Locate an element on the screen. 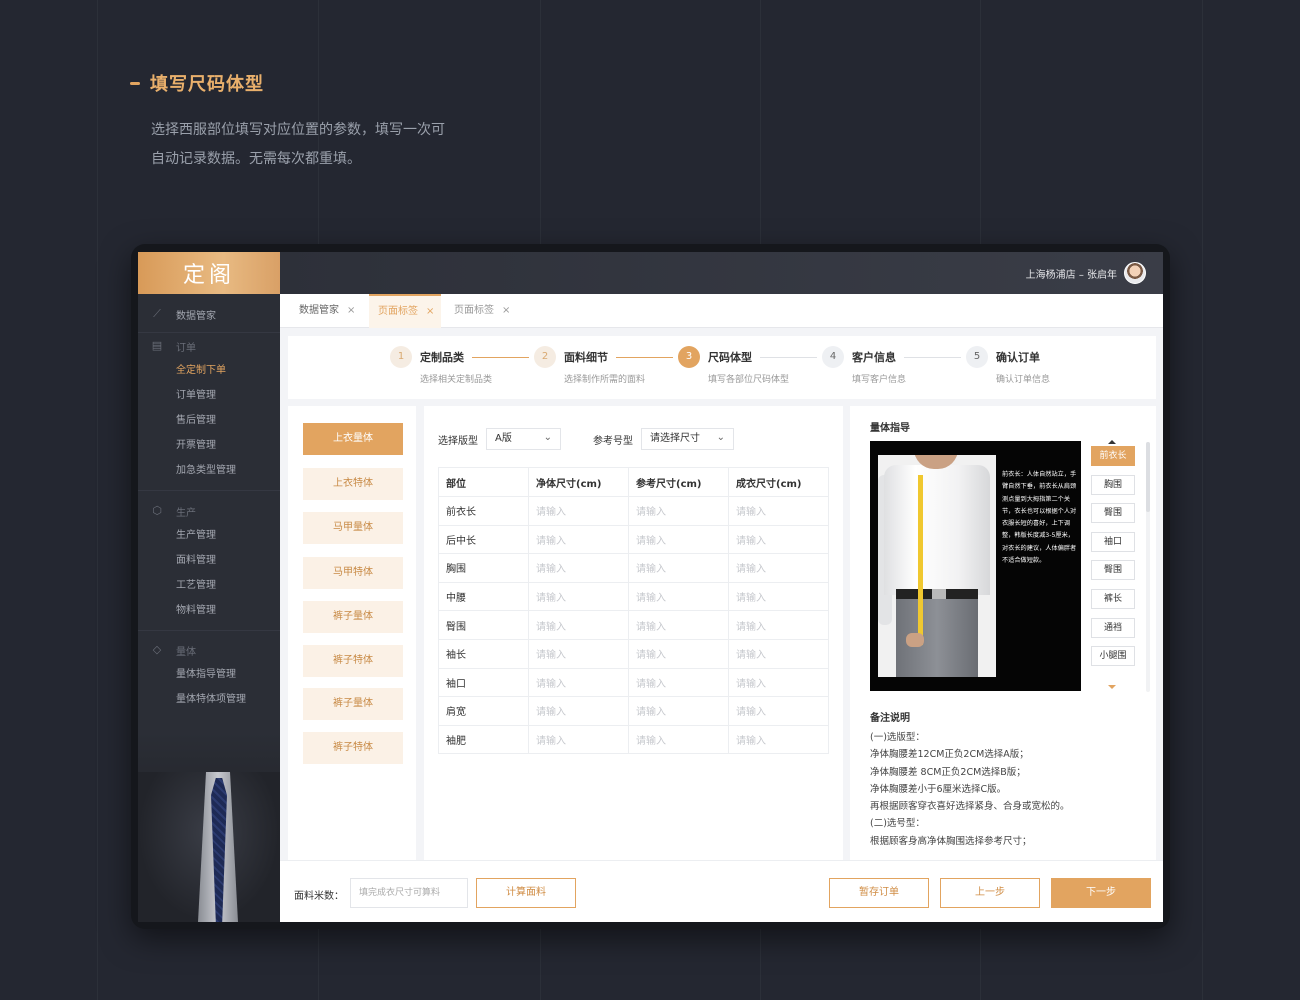 The height and width of the screenshot is (1000, 1300). app-logo: 定阁 is located at coordinates (209, 273).